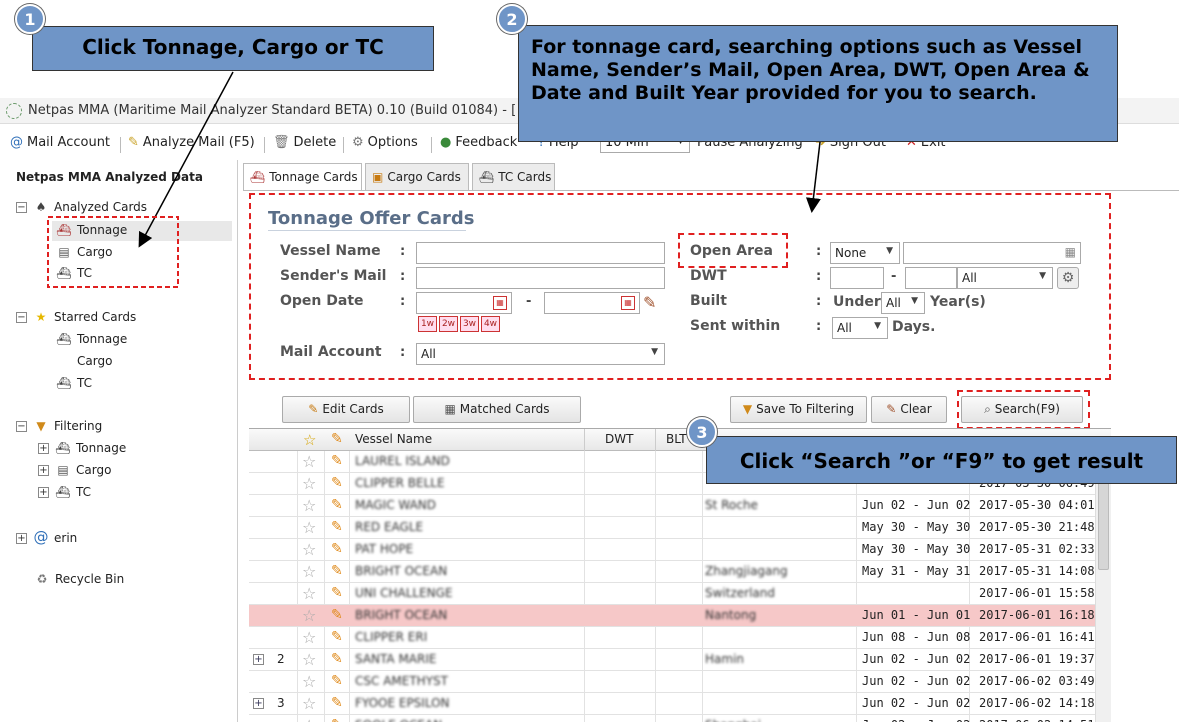  What do you see at coordinates (941, 460) in the screenshot?
I see `callout-3: Click “Search ”or “F9” to get result` at bounding box center [941, 460].